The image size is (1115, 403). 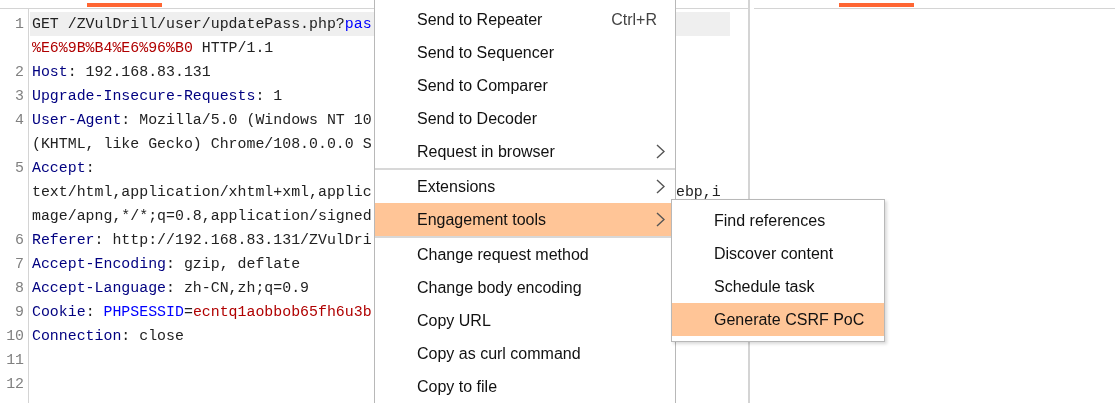 I want to click on line-number: 6, so click(x=19, y=240).